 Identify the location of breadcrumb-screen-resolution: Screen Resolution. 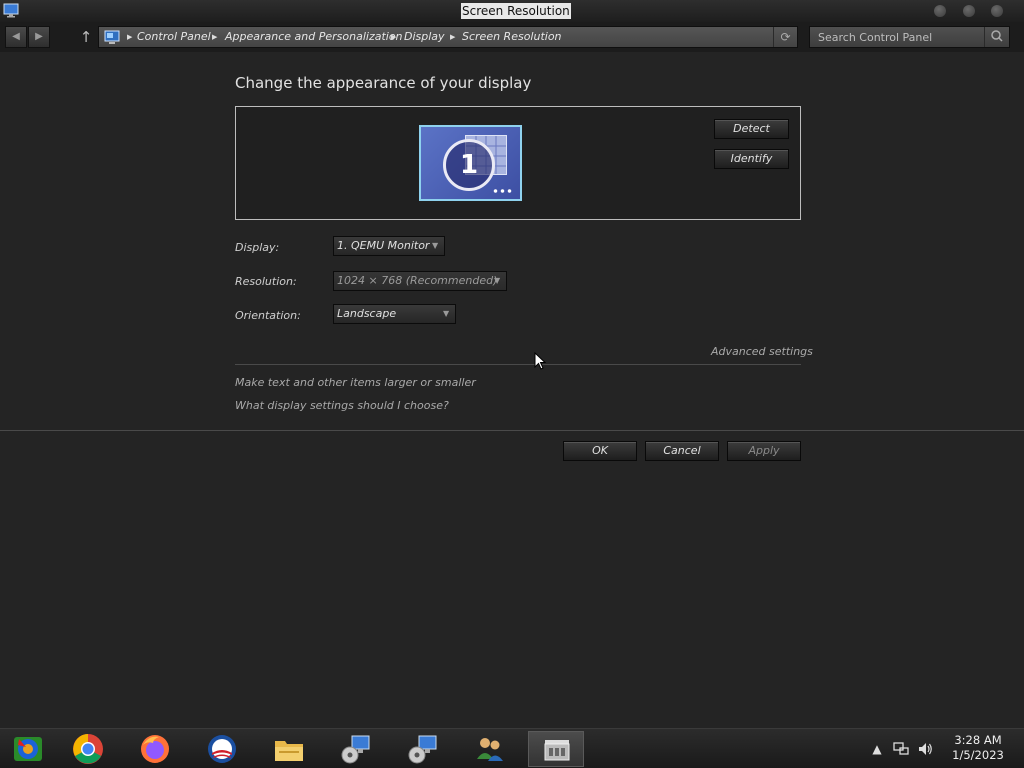
(512, 37).